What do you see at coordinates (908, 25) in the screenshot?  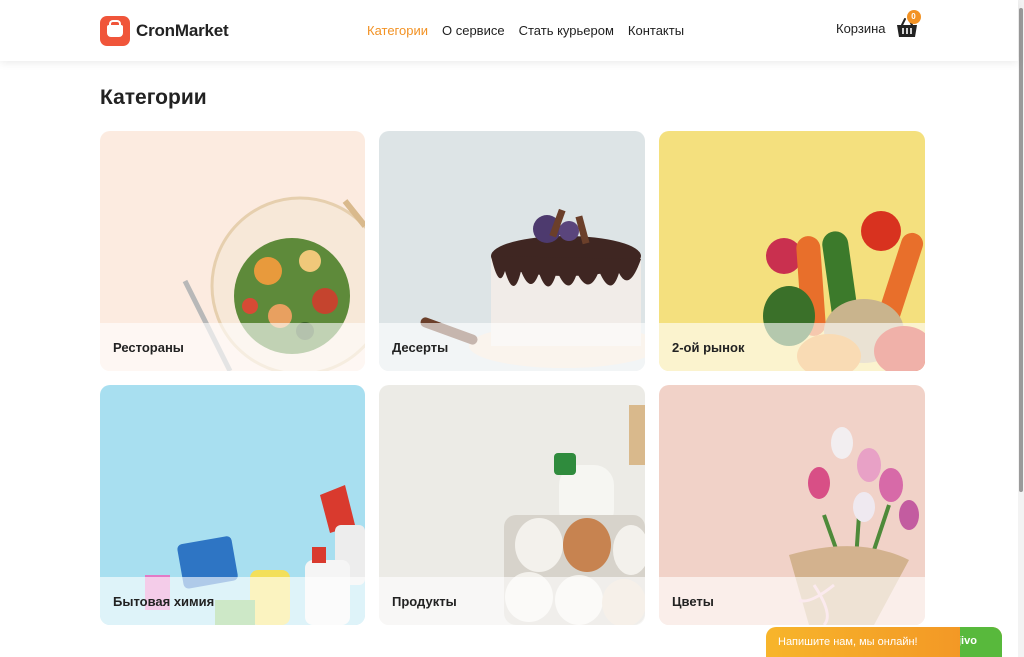 I see `basket-icon: 0` at bounding box center [908, 25].